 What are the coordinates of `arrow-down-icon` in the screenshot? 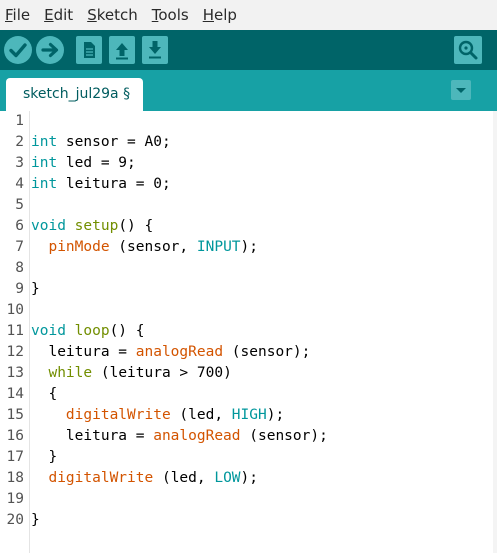 It's located at (155, 50).